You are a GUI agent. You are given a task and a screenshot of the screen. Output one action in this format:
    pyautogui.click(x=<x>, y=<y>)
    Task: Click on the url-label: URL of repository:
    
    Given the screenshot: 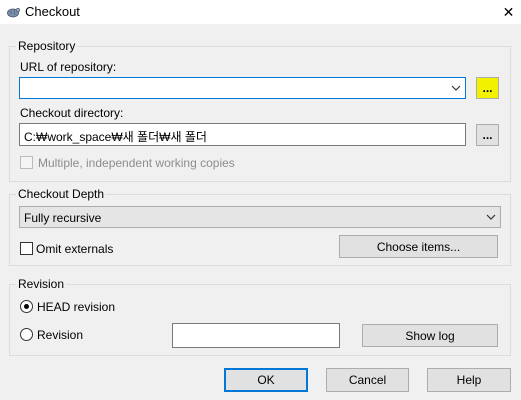 What is the action you would take?
    pyautogui.click(x=68, y=67)
    